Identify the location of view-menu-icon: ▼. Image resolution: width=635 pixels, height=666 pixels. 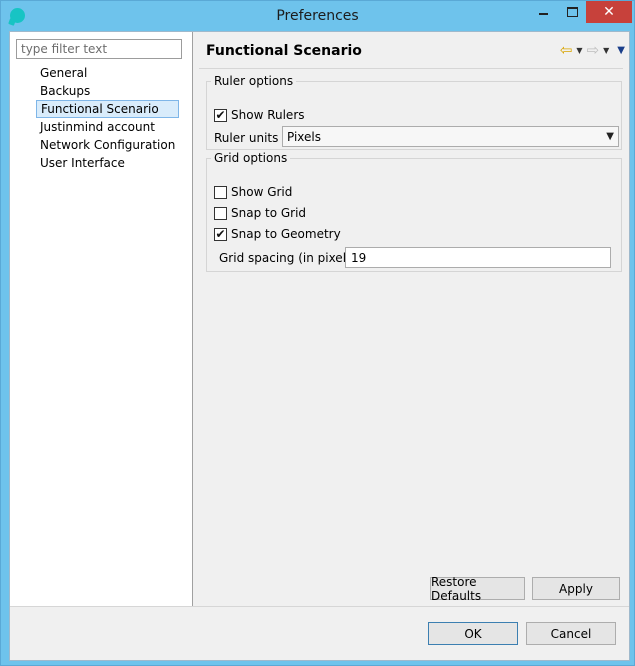
(621, 50).